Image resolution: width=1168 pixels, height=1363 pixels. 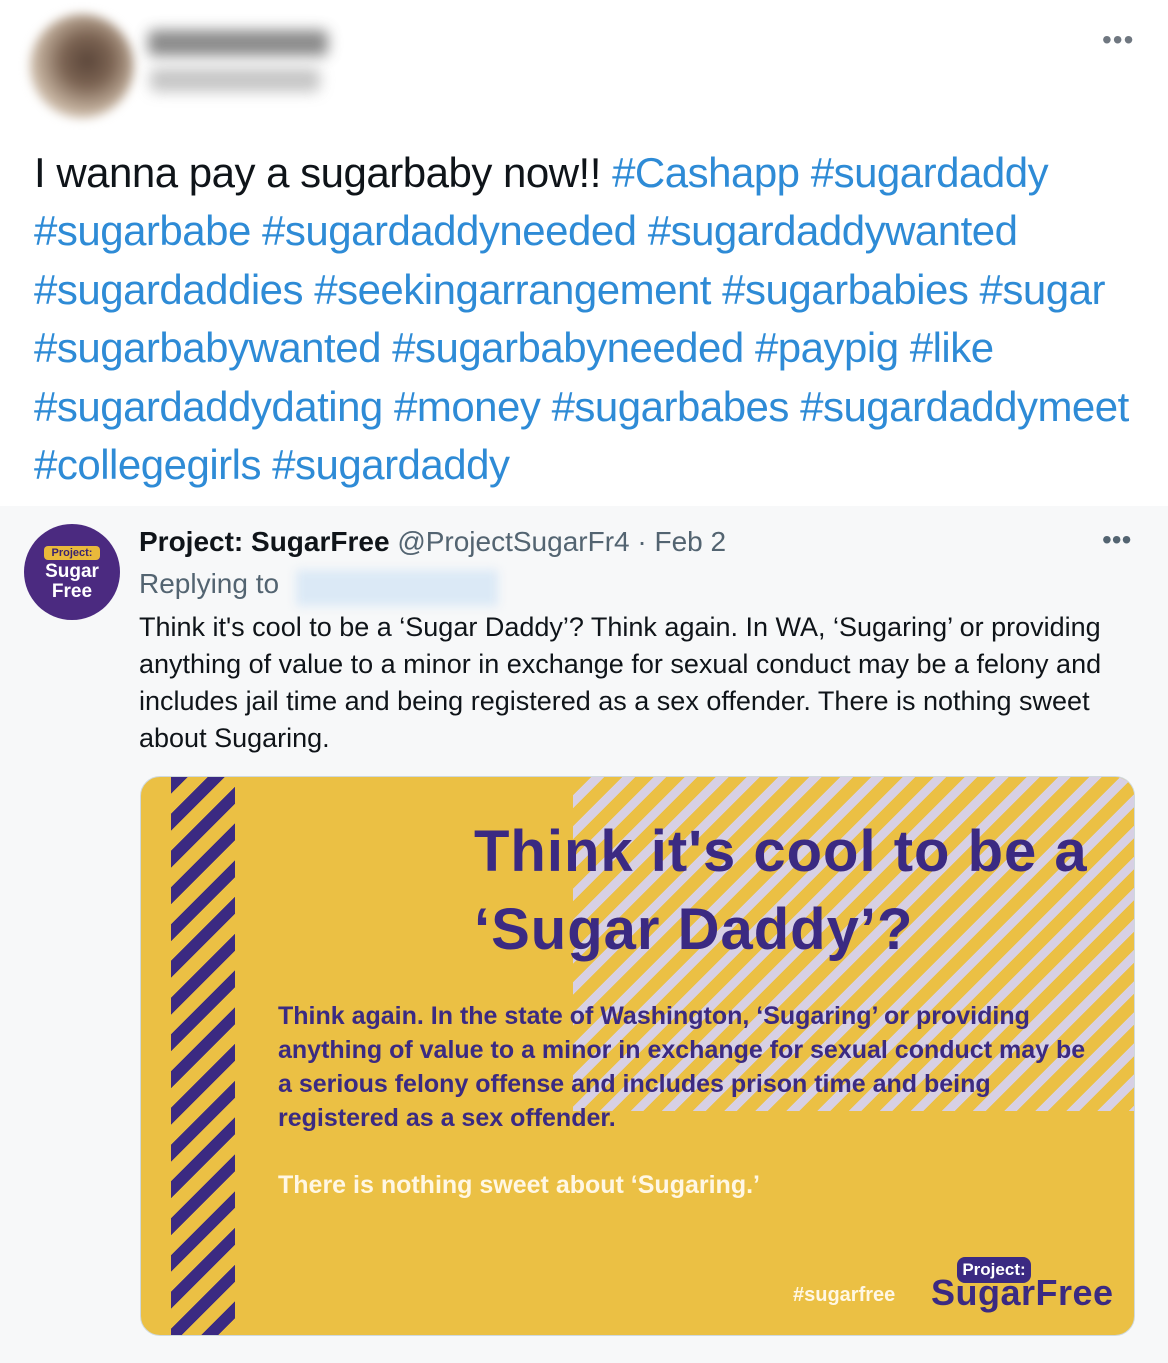 What do you see at coordinates (72, 553) in the screenshot?
I see `logo-project-label: Project:` at bounding box center [72, 553].